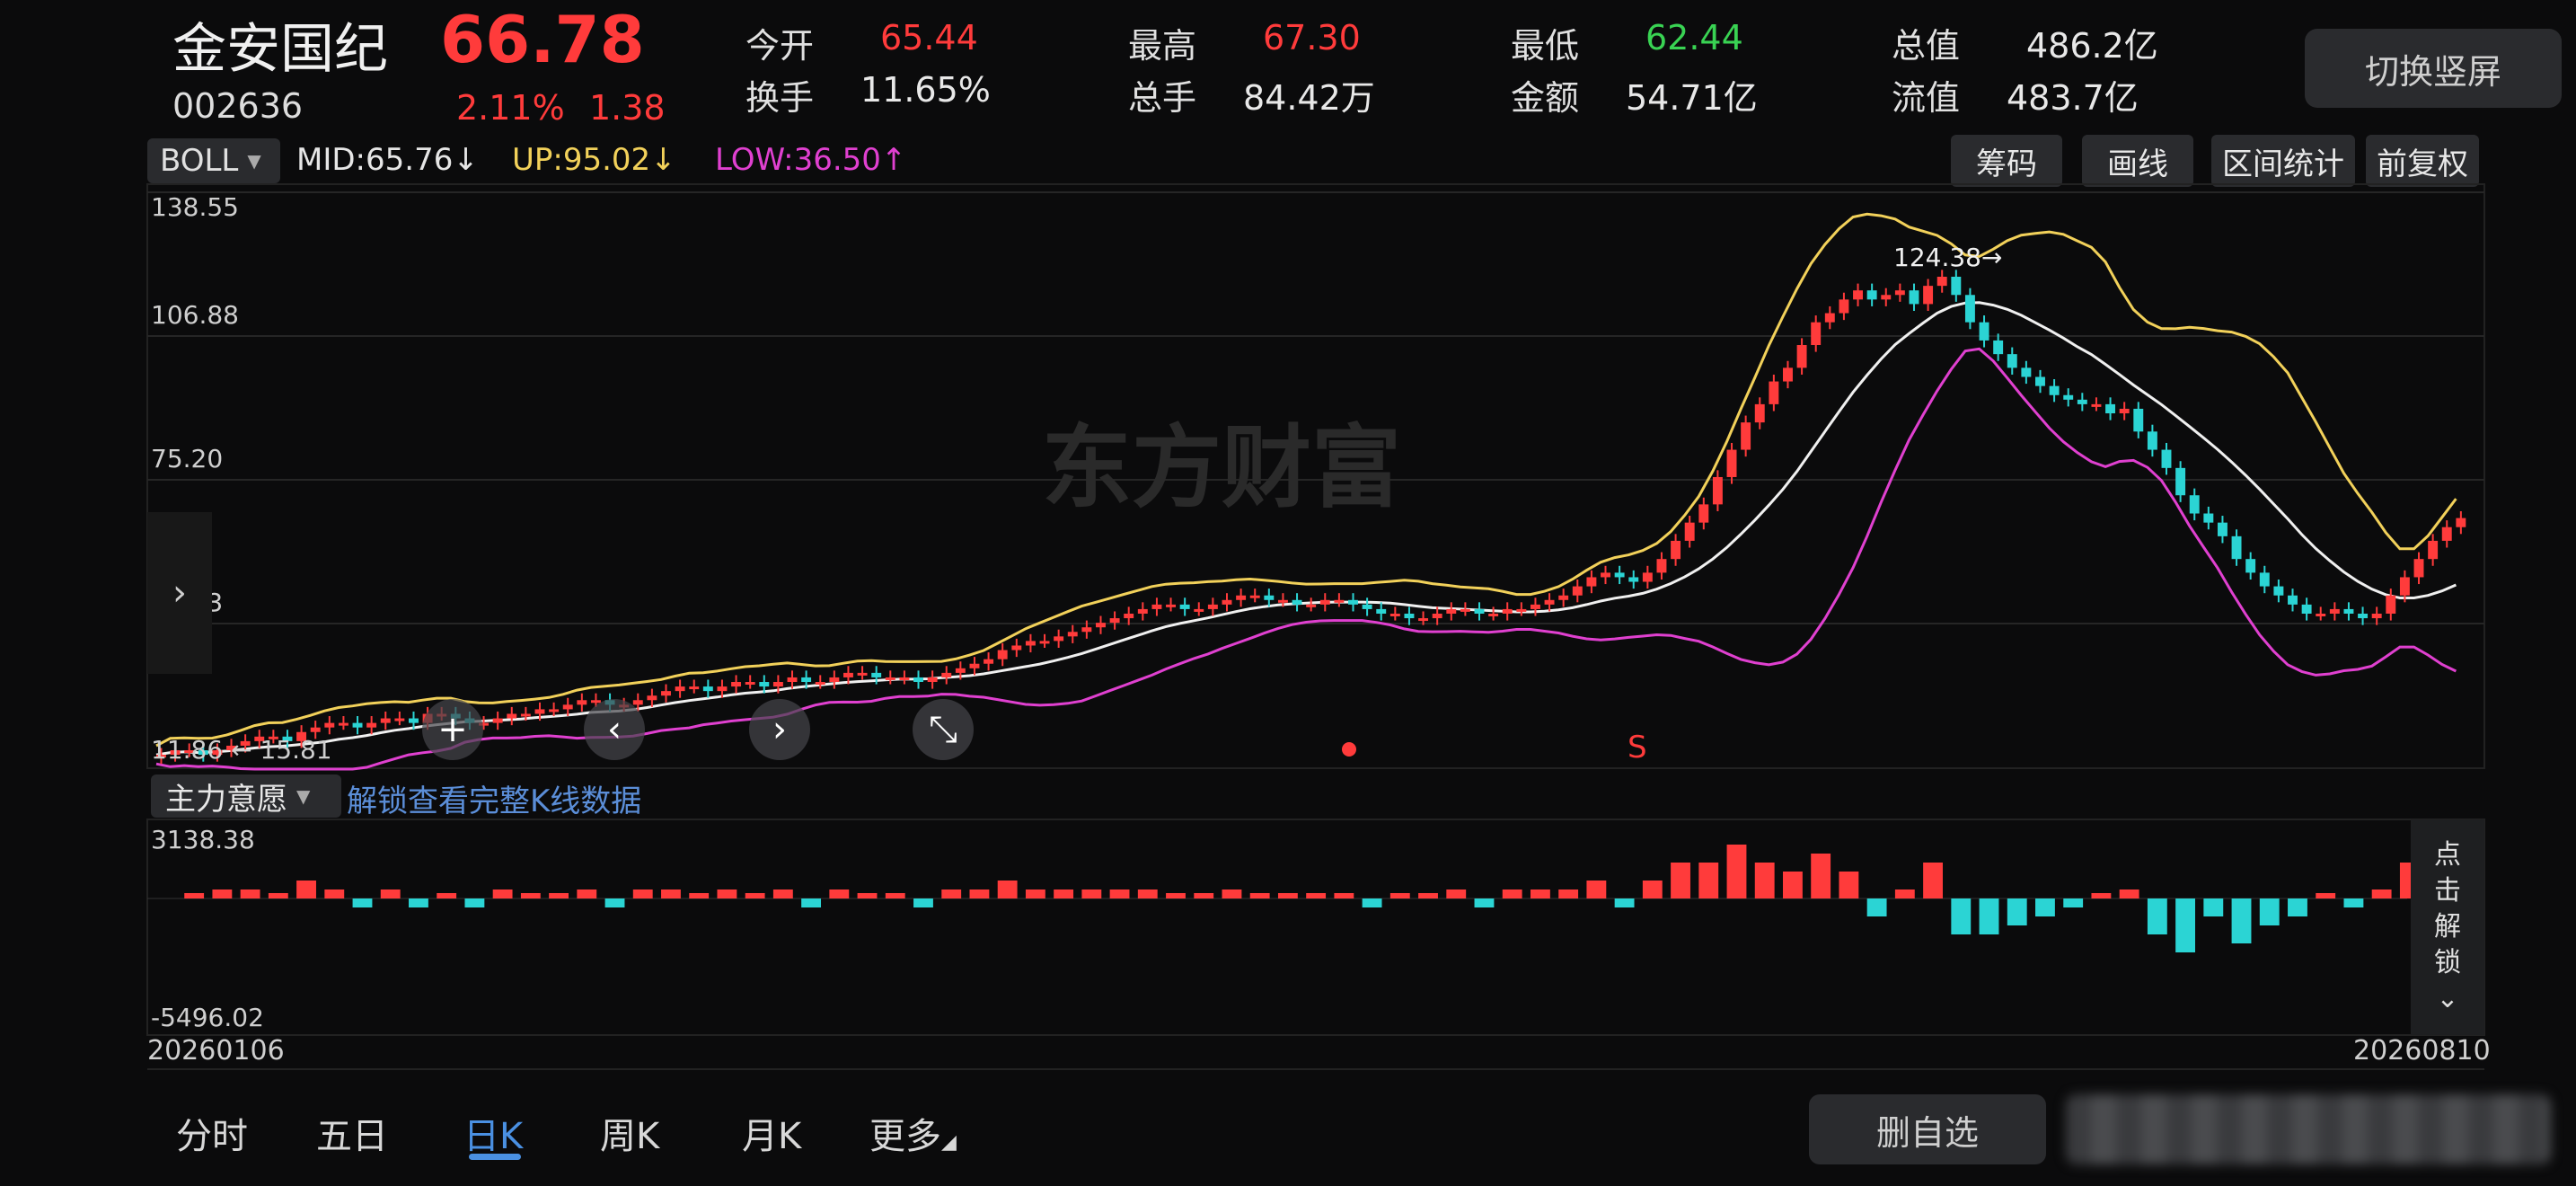 This screenshot has width=2576, height=1186. I want to click on x-end-date: 20260810, so click(2422, 1051).